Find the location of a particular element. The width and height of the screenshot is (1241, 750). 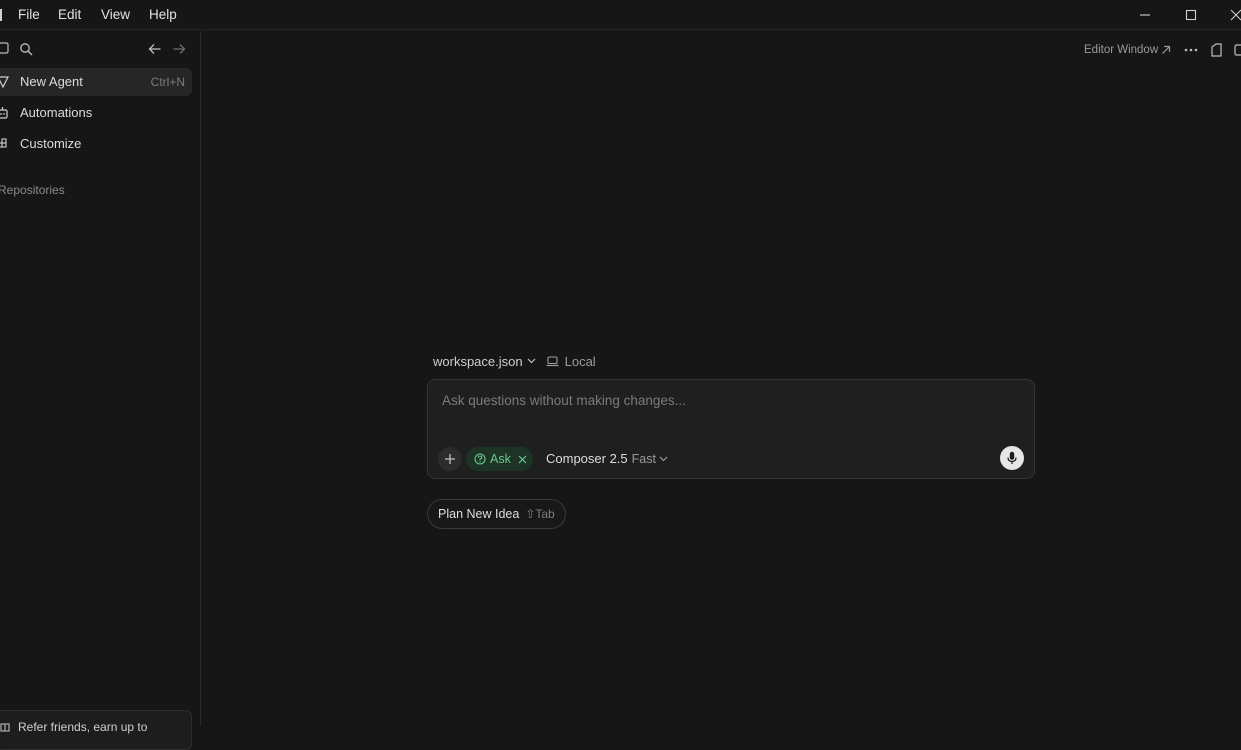

mode-label: Ask is located at coordinates (500, 459).